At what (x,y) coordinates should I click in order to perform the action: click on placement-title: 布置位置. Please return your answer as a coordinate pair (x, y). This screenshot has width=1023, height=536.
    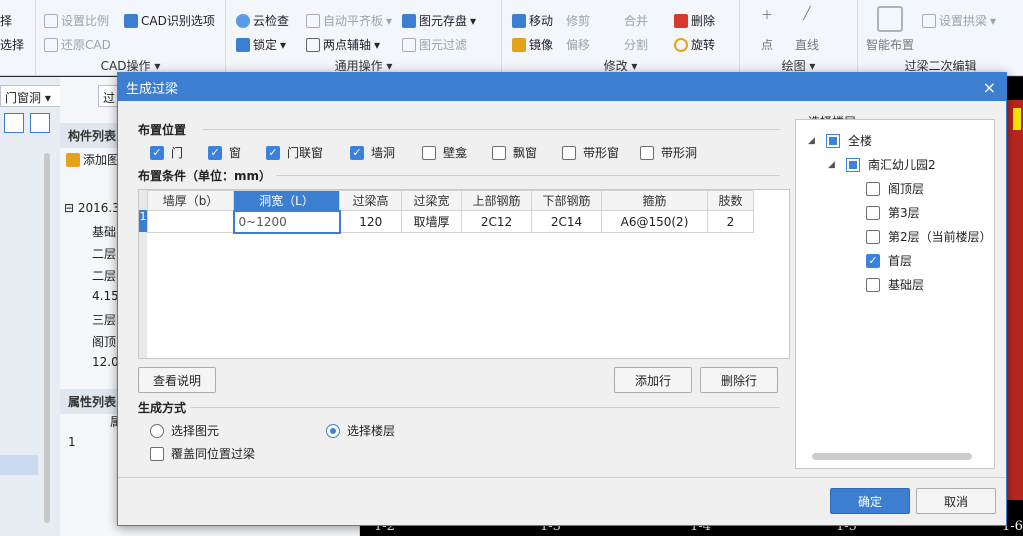
    Looking at the image, I should click on (162, 130).